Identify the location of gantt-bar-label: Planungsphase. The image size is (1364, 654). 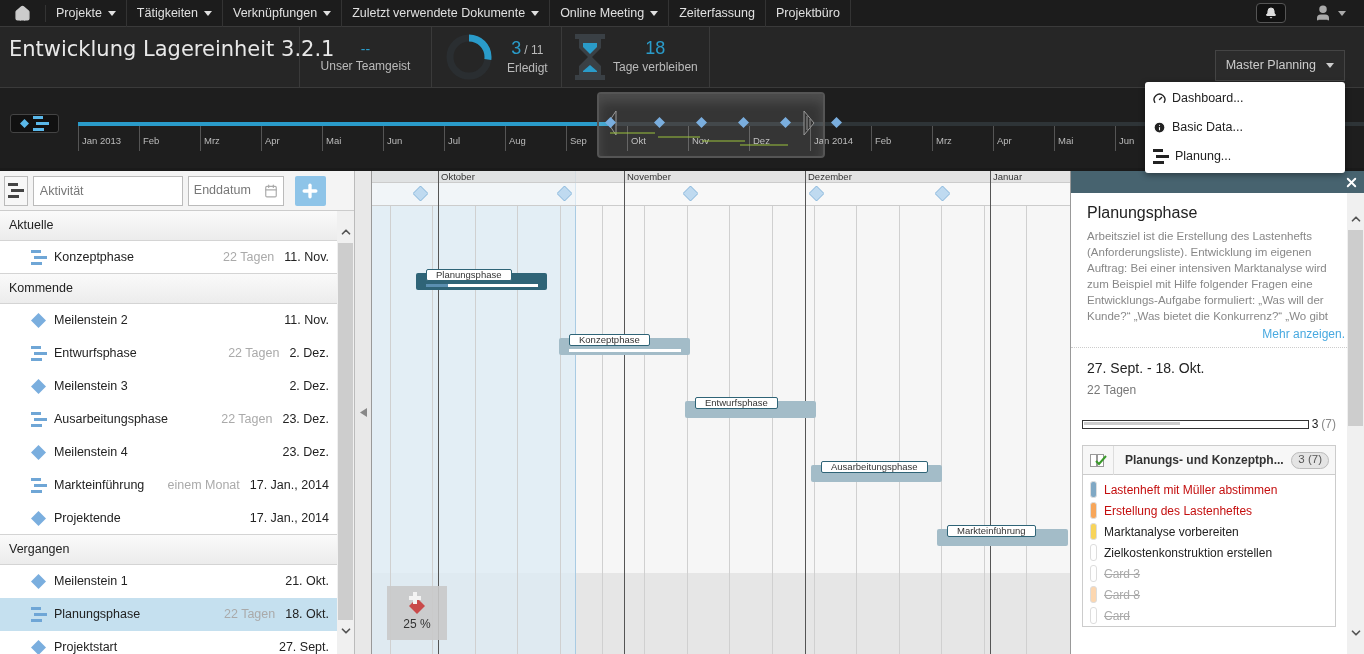
(469, 275).